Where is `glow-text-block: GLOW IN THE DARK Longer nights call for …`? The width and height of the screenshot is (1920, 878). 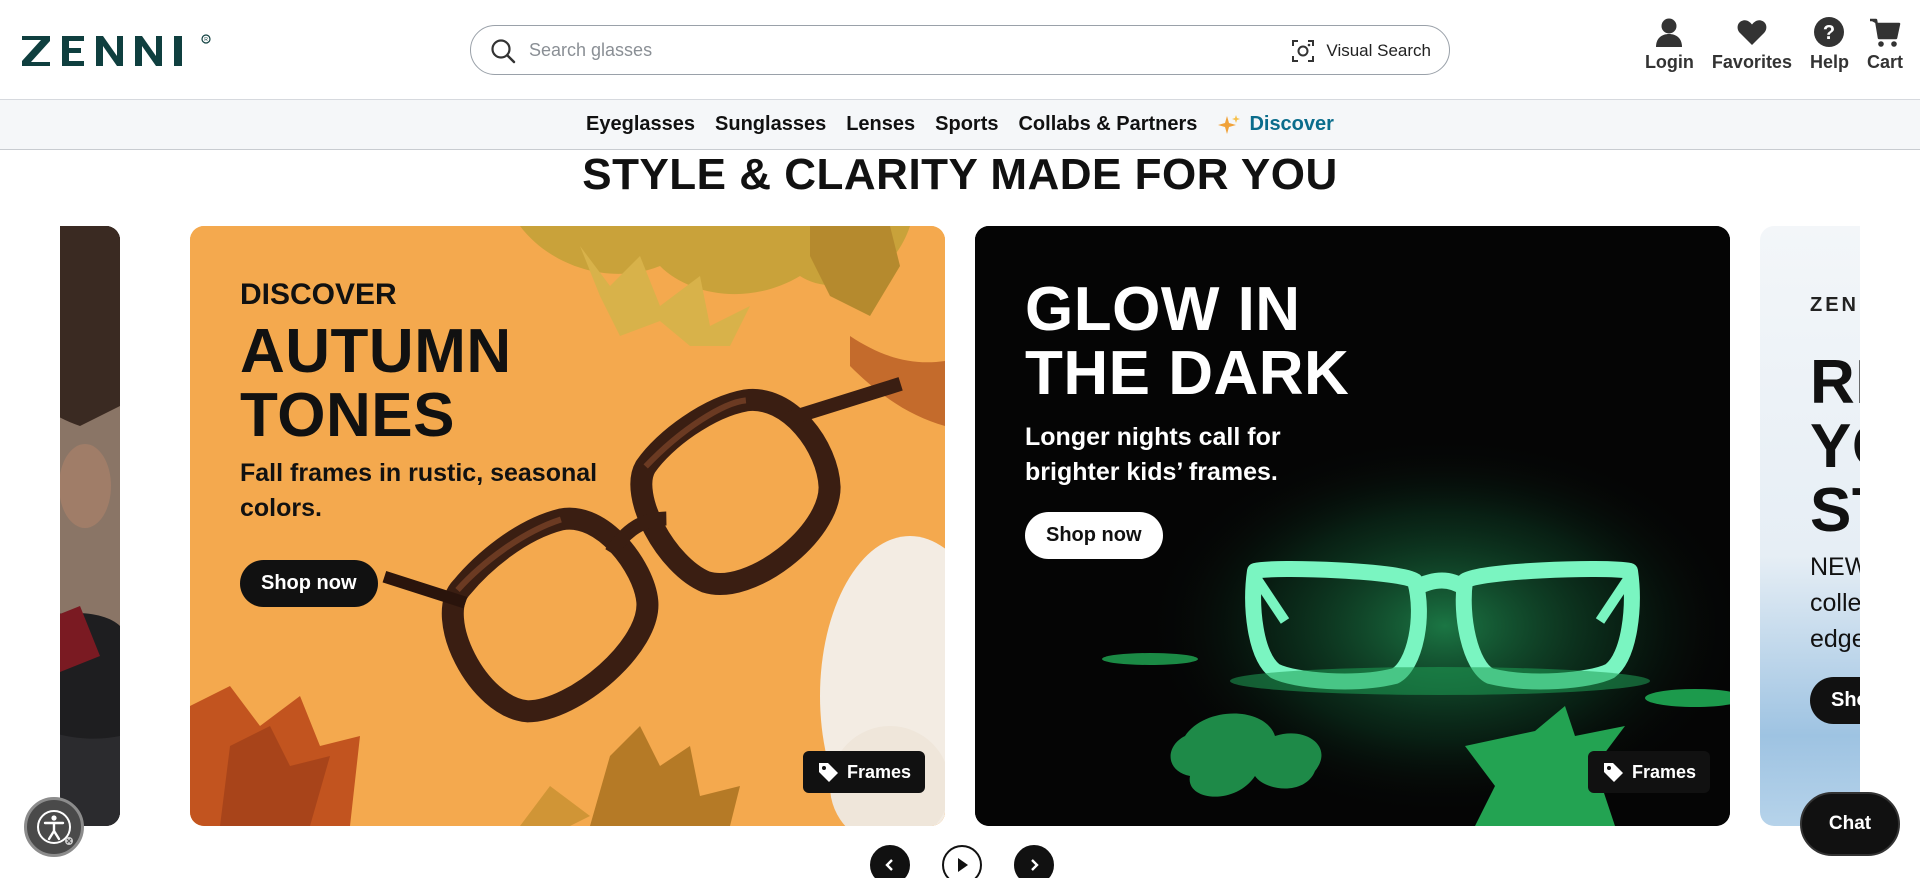 glow-text-block: GLOW IN THE DARK Longer nights call for … is located at coordinates (1187, 418).